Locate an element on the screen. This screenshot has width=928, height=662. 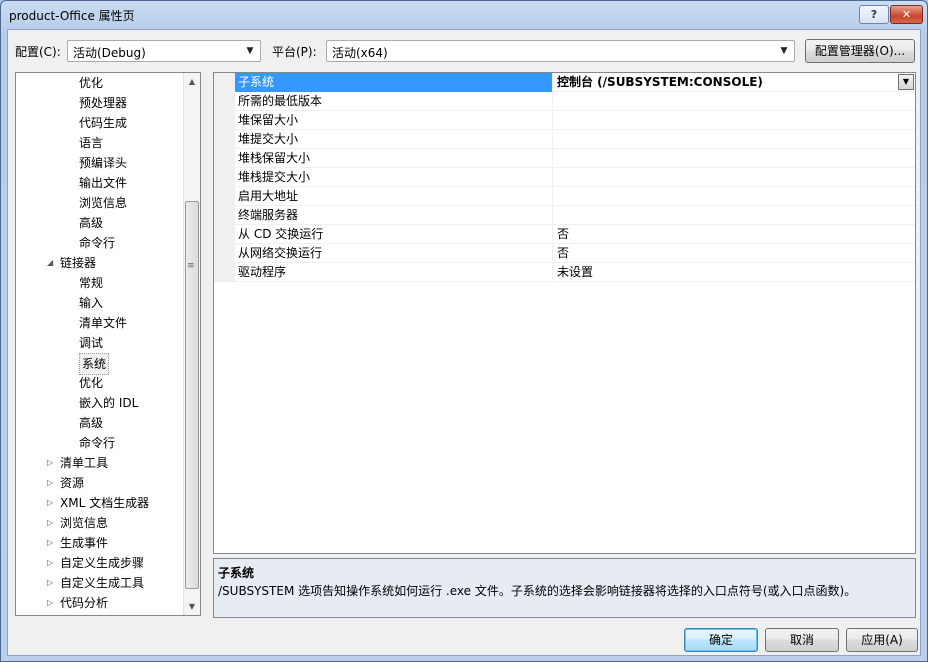
property-name: 堆提交大小 is located at coordinates (394, 139).